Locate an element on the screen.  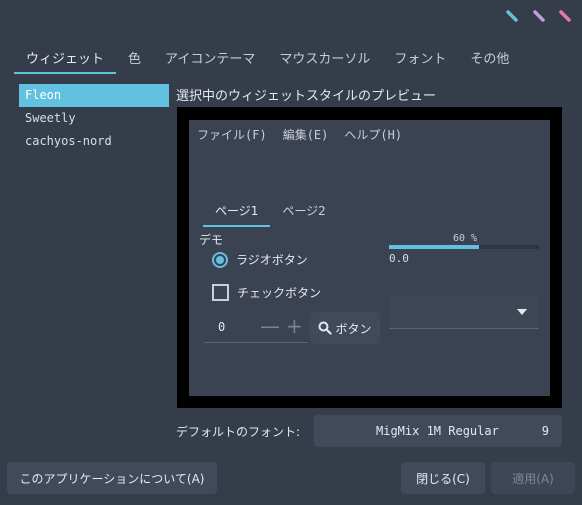
spin-decrement-button: — is located at coordinates (270, 326).